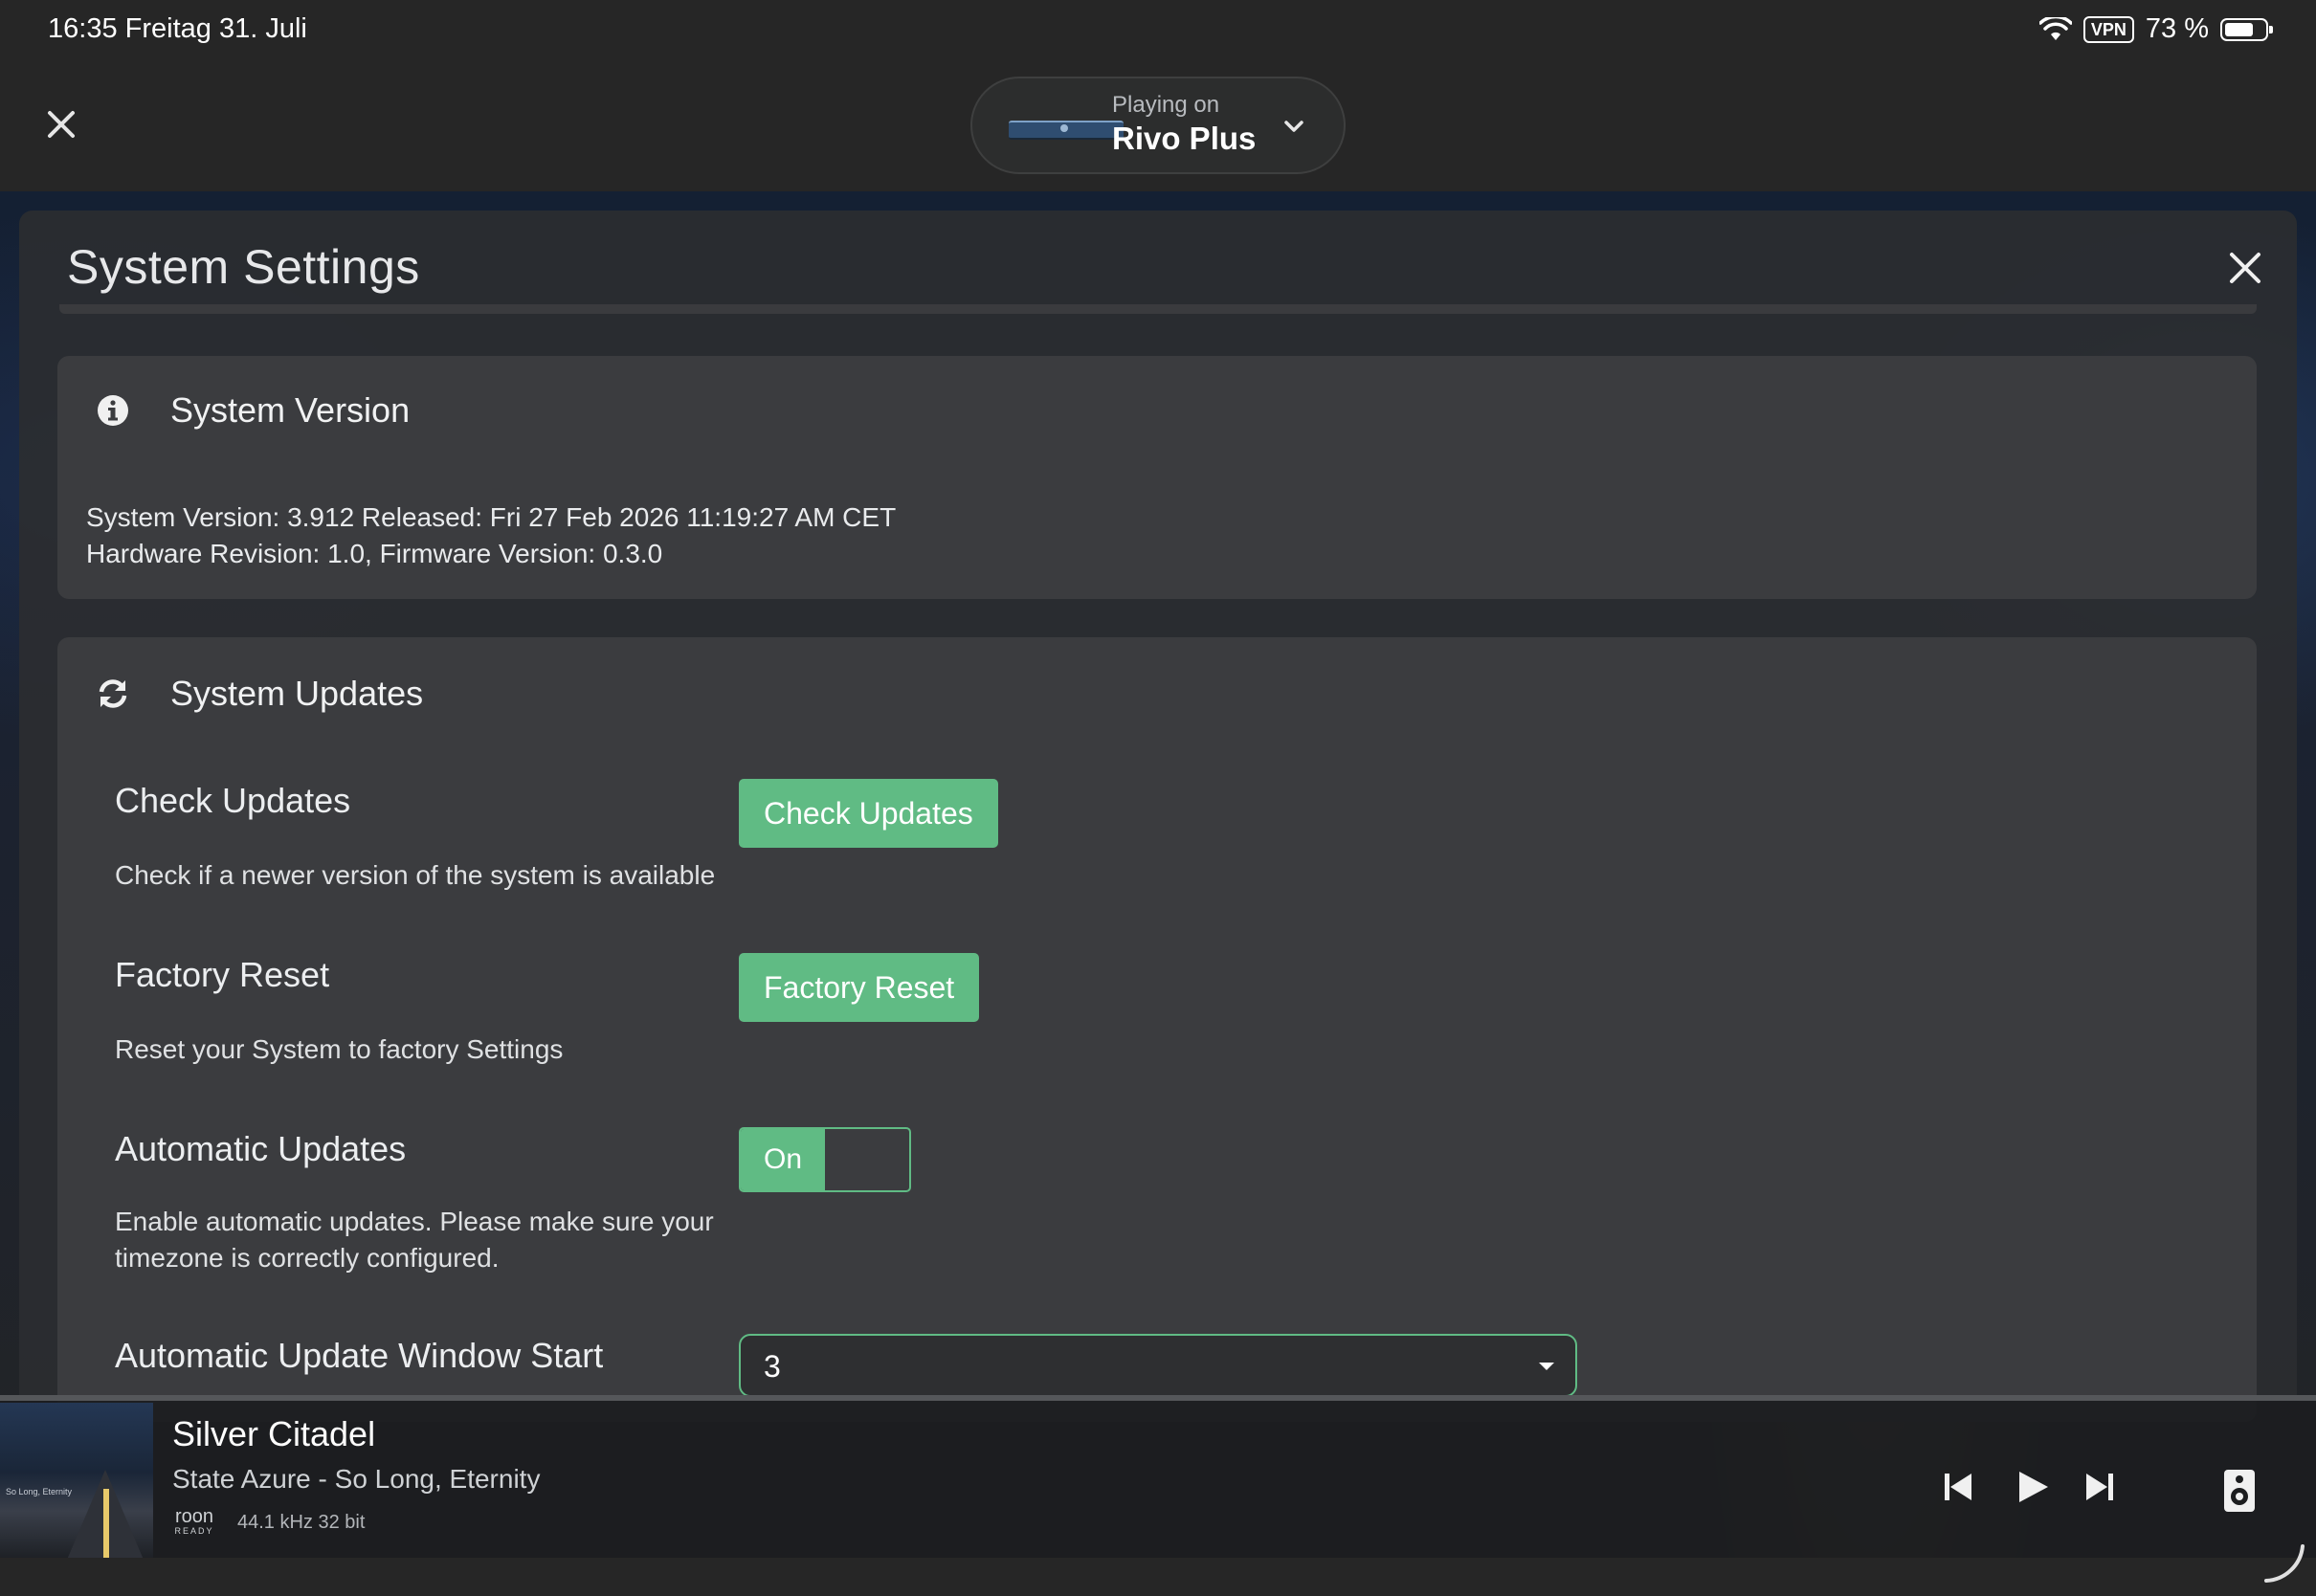 The width and height of the screenshot is (2316, 1596). What do you see at coordinates (39, 1492) in the screenshot?
I see `cover-title: So Long, Eternity` at bounding box center [39, 1492].